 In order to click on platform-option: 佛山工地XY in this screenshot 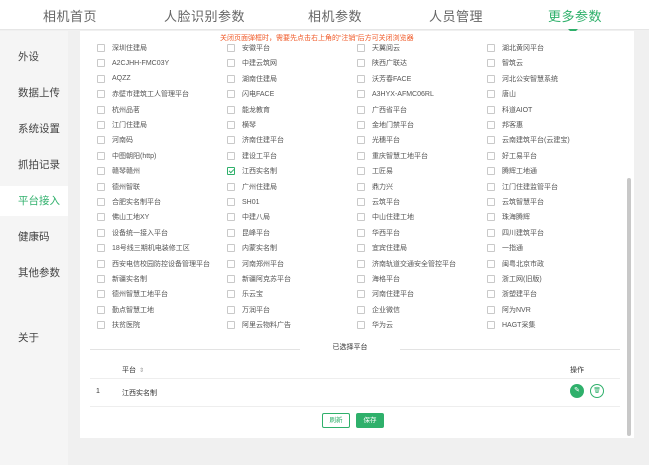, I will do `click(123, 217)`.